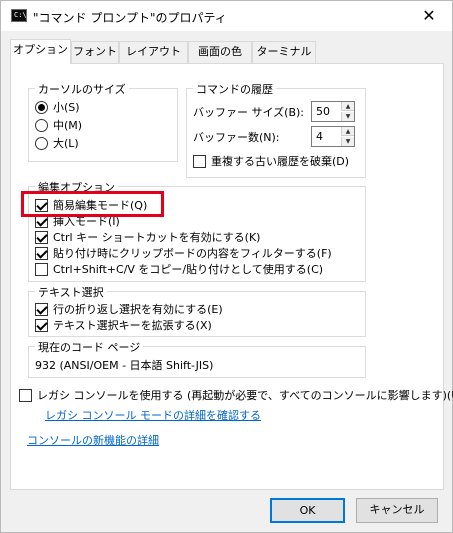  What do you see at coordinates (89, 347) in the screenshot?
I see `code-page-label: 現在のコード ページ` at bounding box center [89, 347].